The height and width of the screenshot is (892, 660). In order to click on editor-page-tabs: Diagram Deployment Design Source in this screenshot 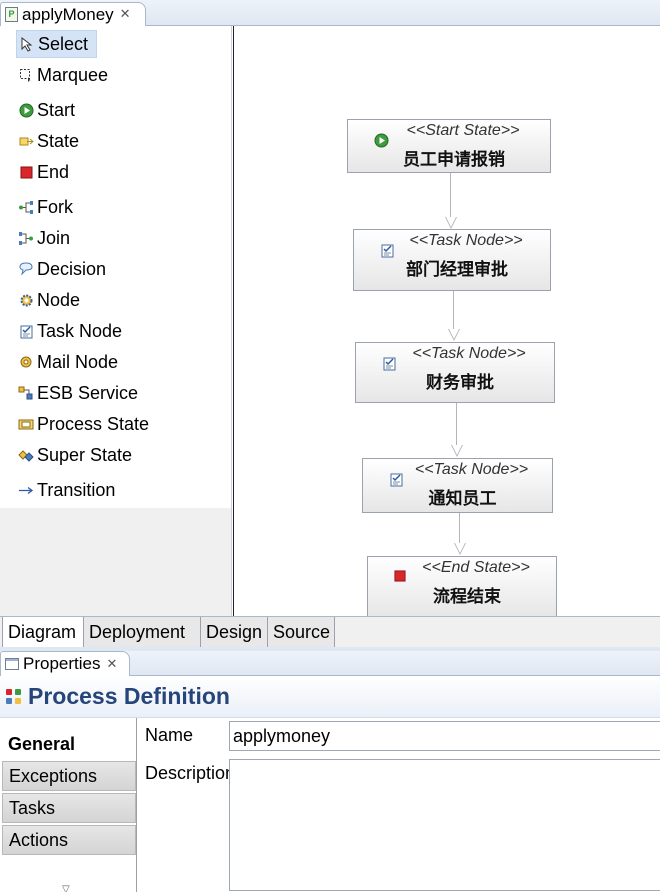, I will do `click(330, 631)`.